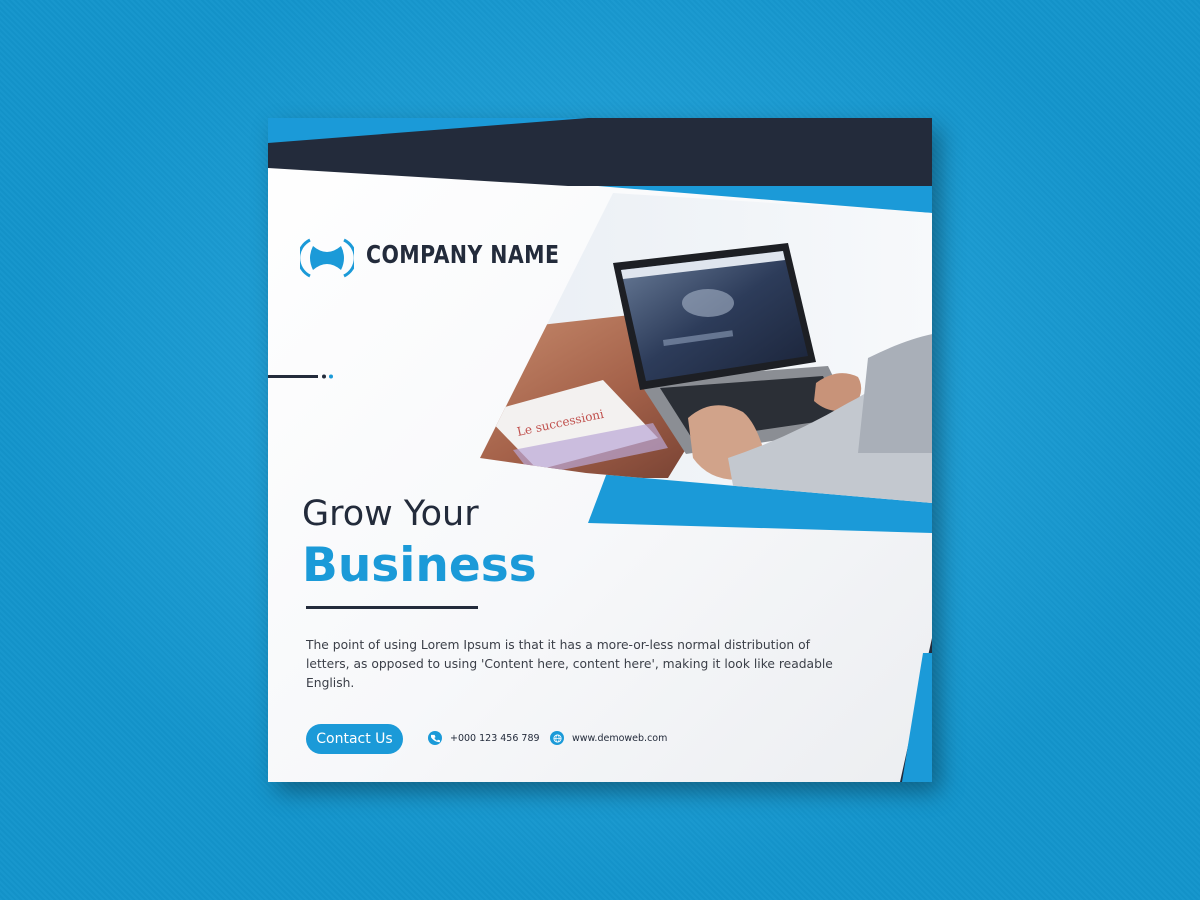  What do you see at coordinates (619, 738) in the screenshot?
I see `website-url: www.demoweb.com` at bounding box center [619, 738].